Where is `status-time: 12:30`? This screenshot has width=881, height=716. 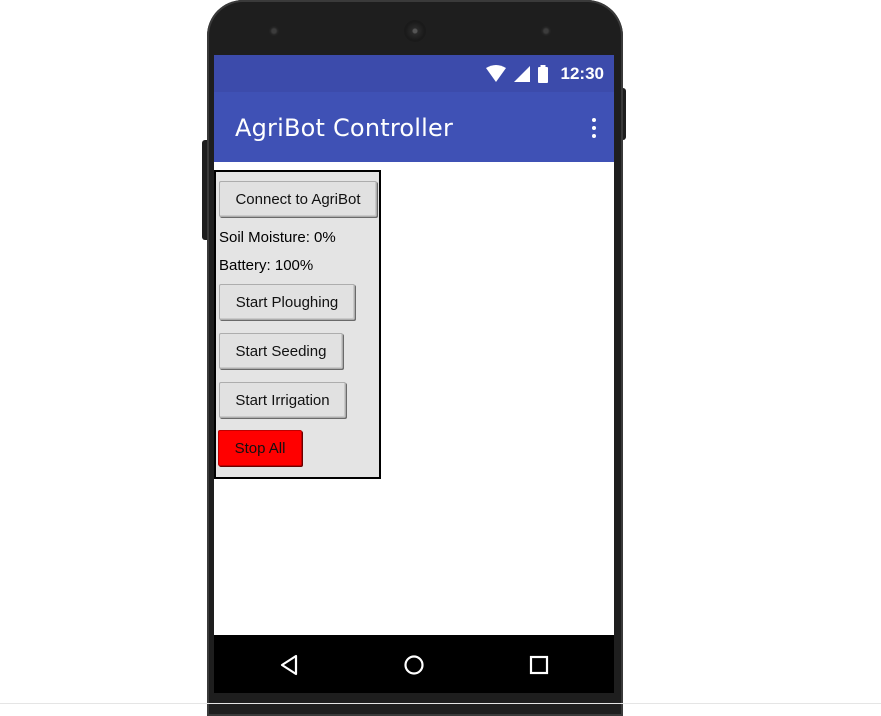 status-time: 12:30 is located at coordinates (582, 73).